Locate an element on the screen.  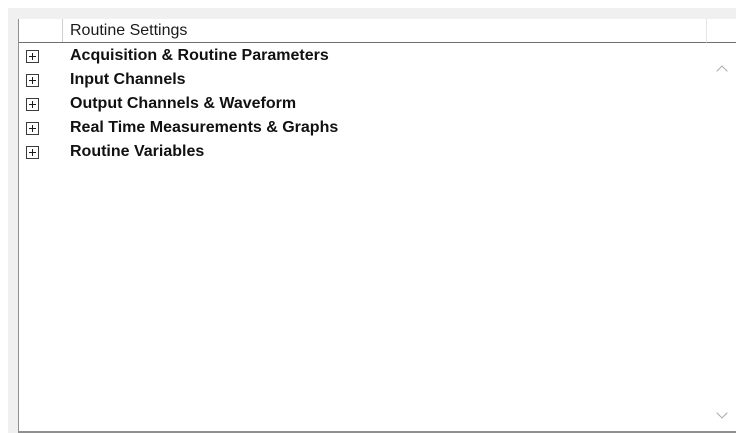
header-expander-column is located at coordinates (41, 30).